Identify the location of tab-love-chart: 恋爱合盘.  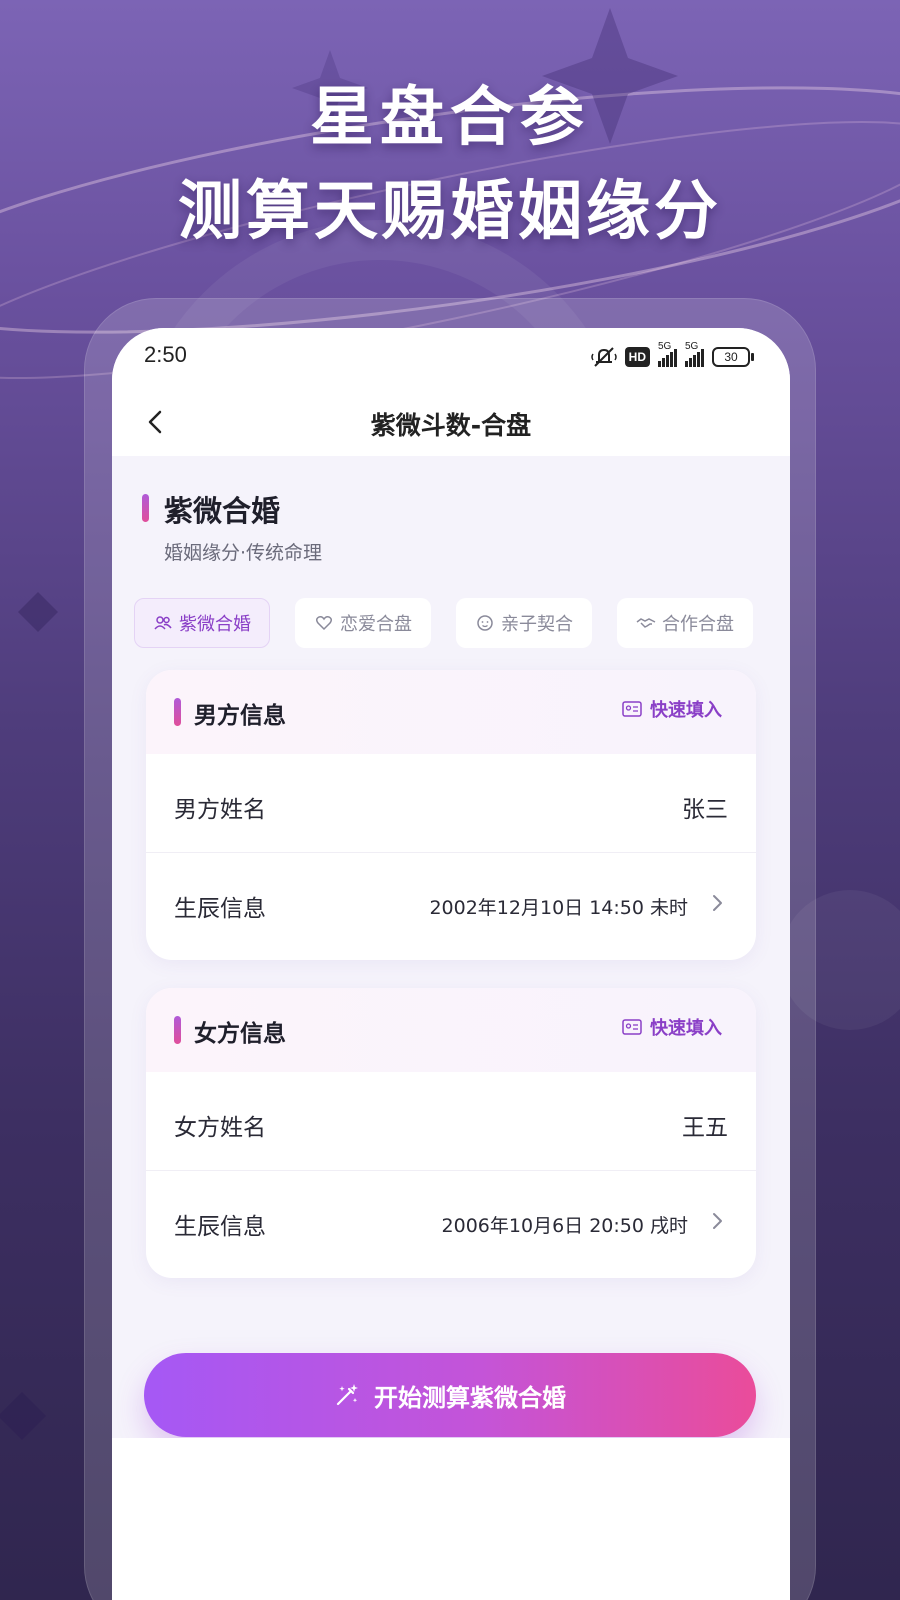
(363, 623).